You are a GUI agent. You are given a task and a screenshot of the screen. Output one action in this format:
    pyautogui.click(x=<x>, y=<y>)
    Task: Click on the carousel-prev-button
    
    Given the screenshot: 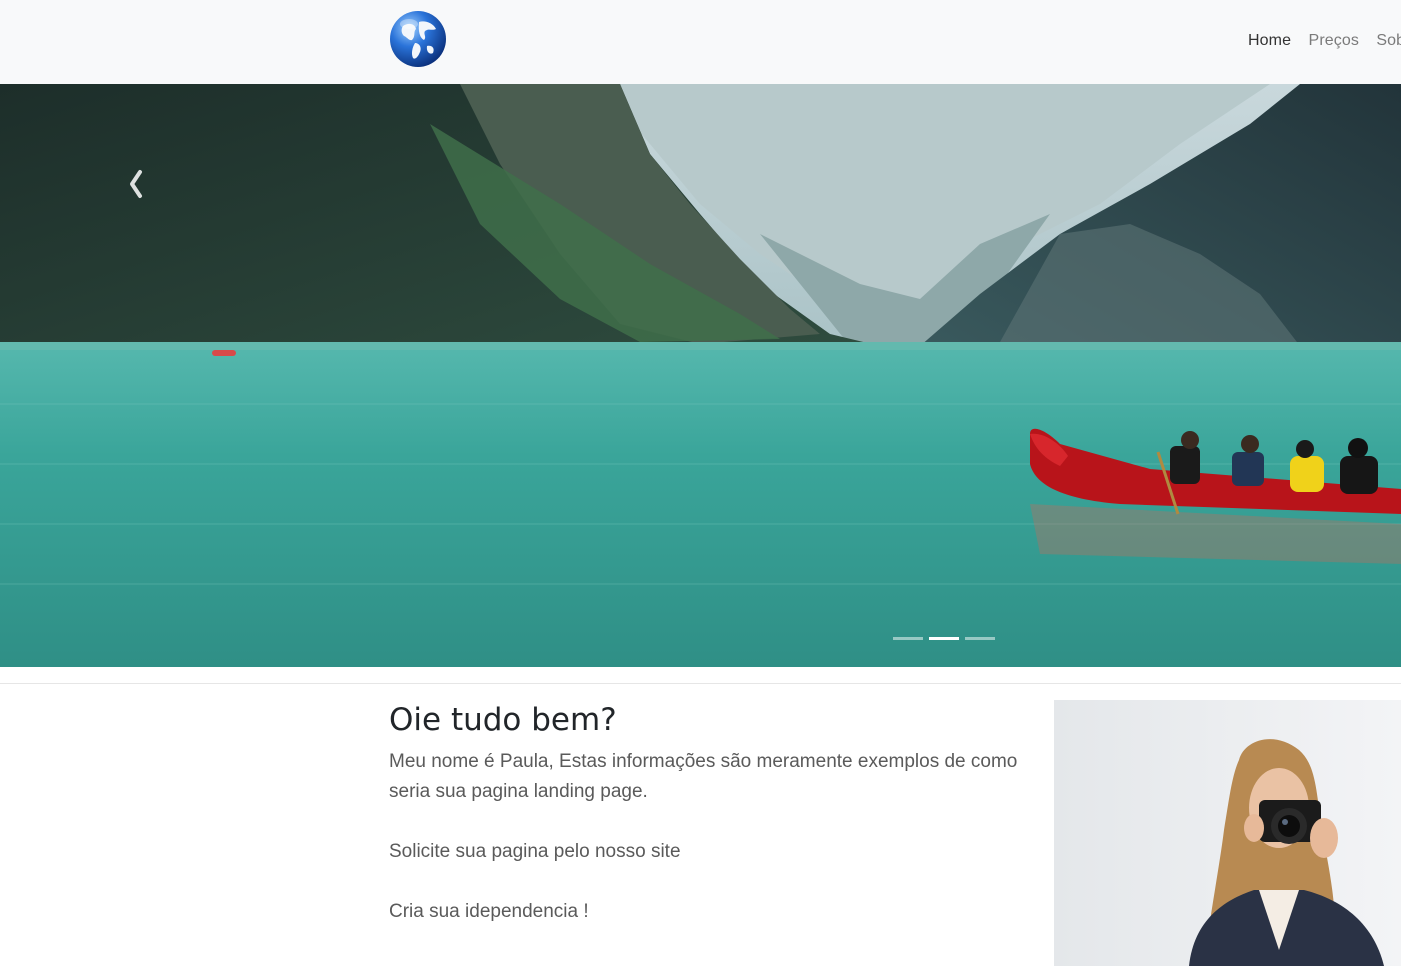 What is the action you would take?
    pyautogui.click(x=136, y=184)
    